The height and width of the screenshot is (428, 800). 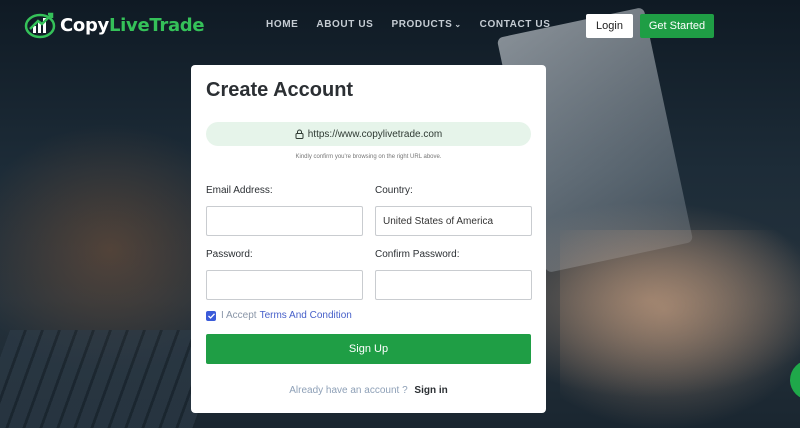 I want to click on signin-prompt: Already have an account ? Sign in, so click(x=368, y=390).